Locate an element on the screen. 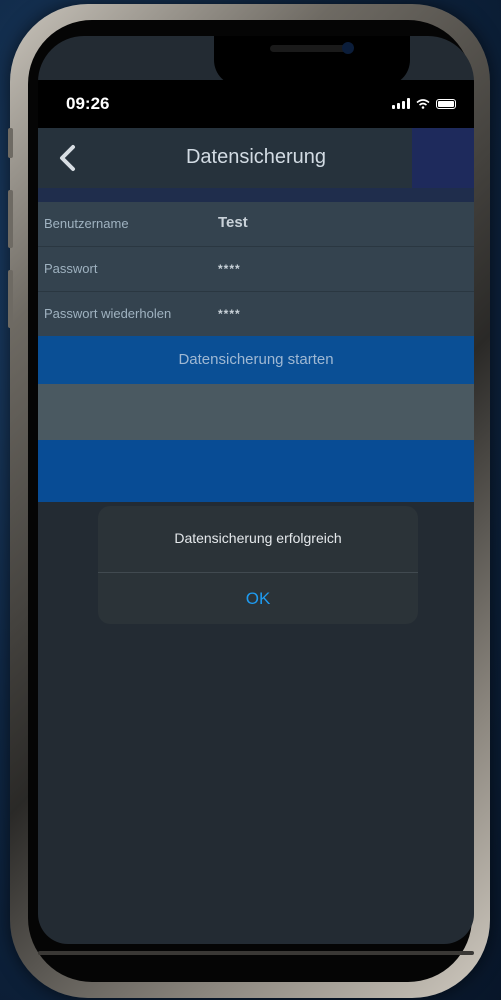  status-icons is located at coordinates (424, 103).